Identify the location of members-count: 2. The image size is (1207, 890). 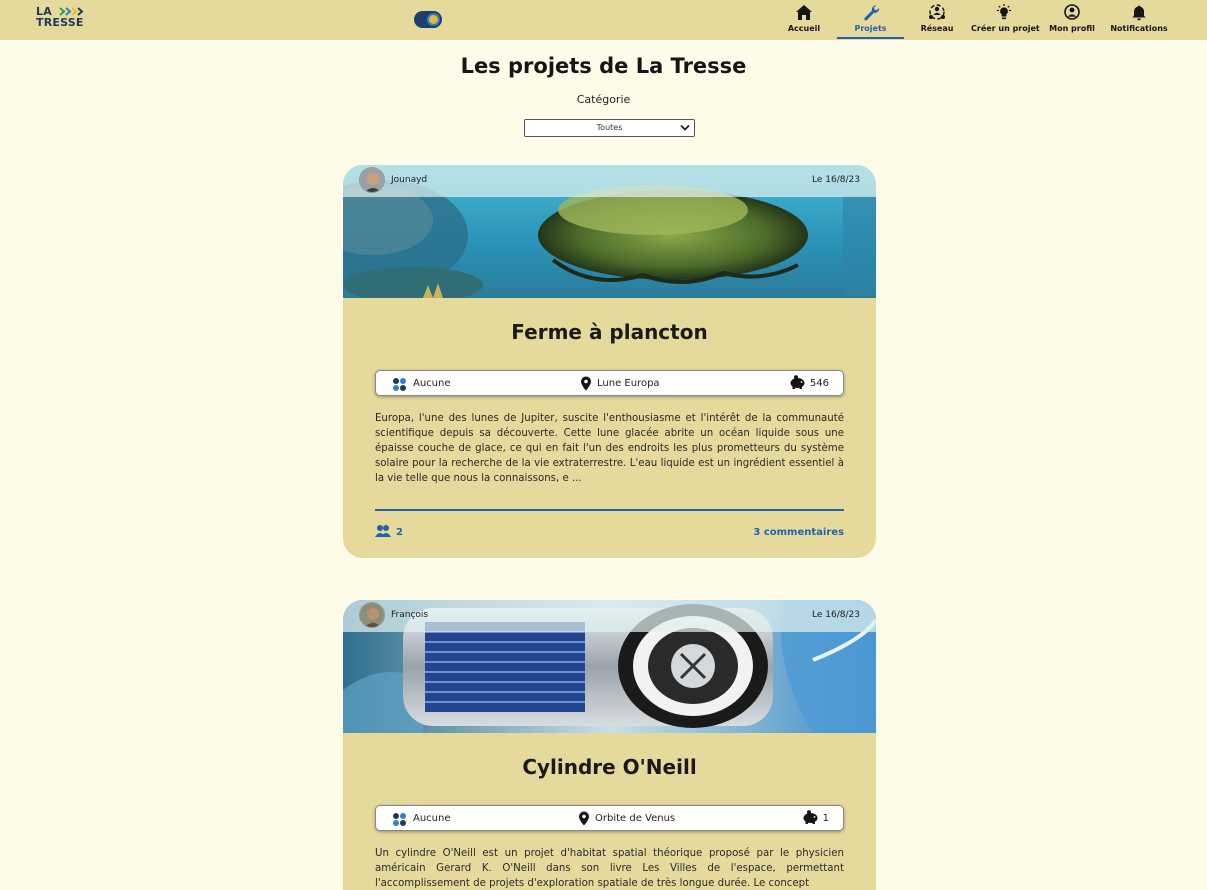
(399, 532).